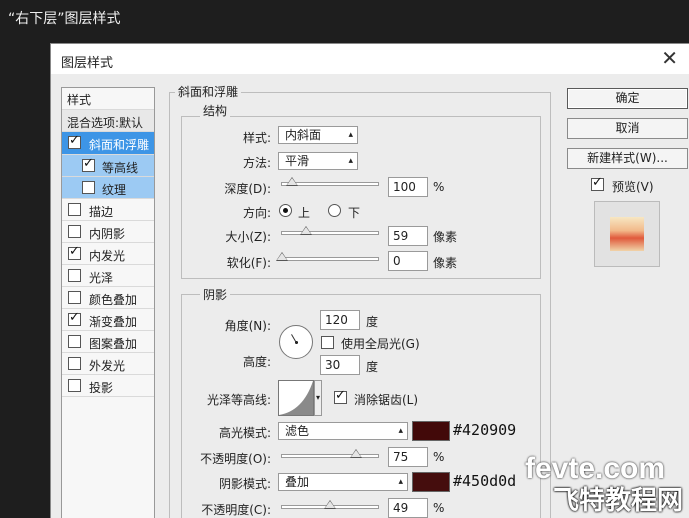  Describe the element at coordinates (108, 121) in the screenshot. I see `style-item-blending-options: 混合选项:默认` at that location.